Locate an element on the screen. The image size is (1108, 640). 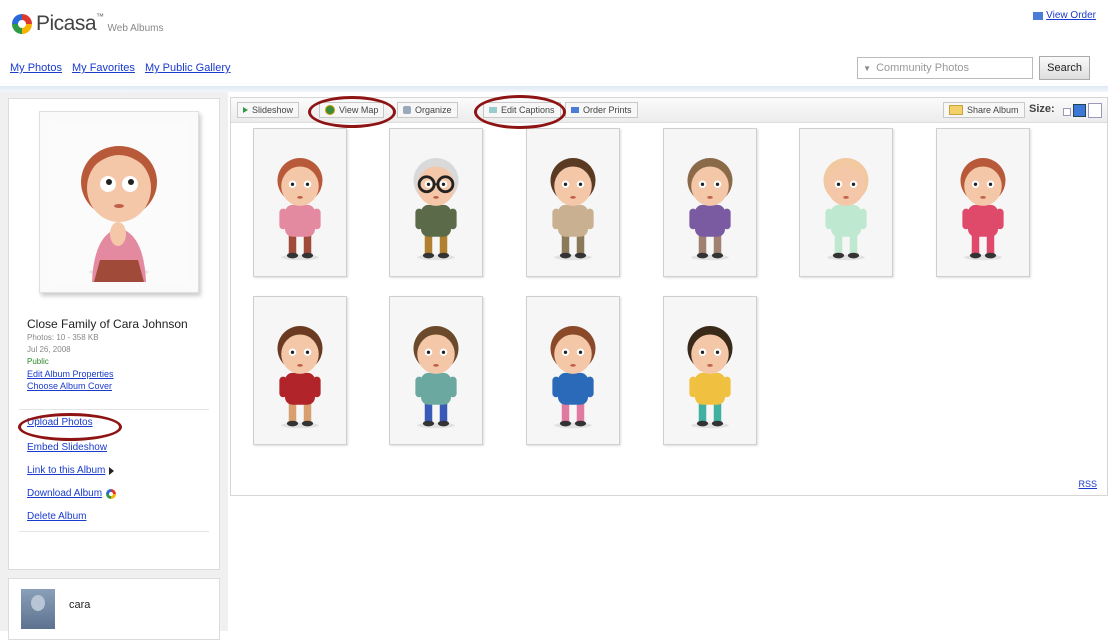
print-icon is located at coordinates (575, 110).